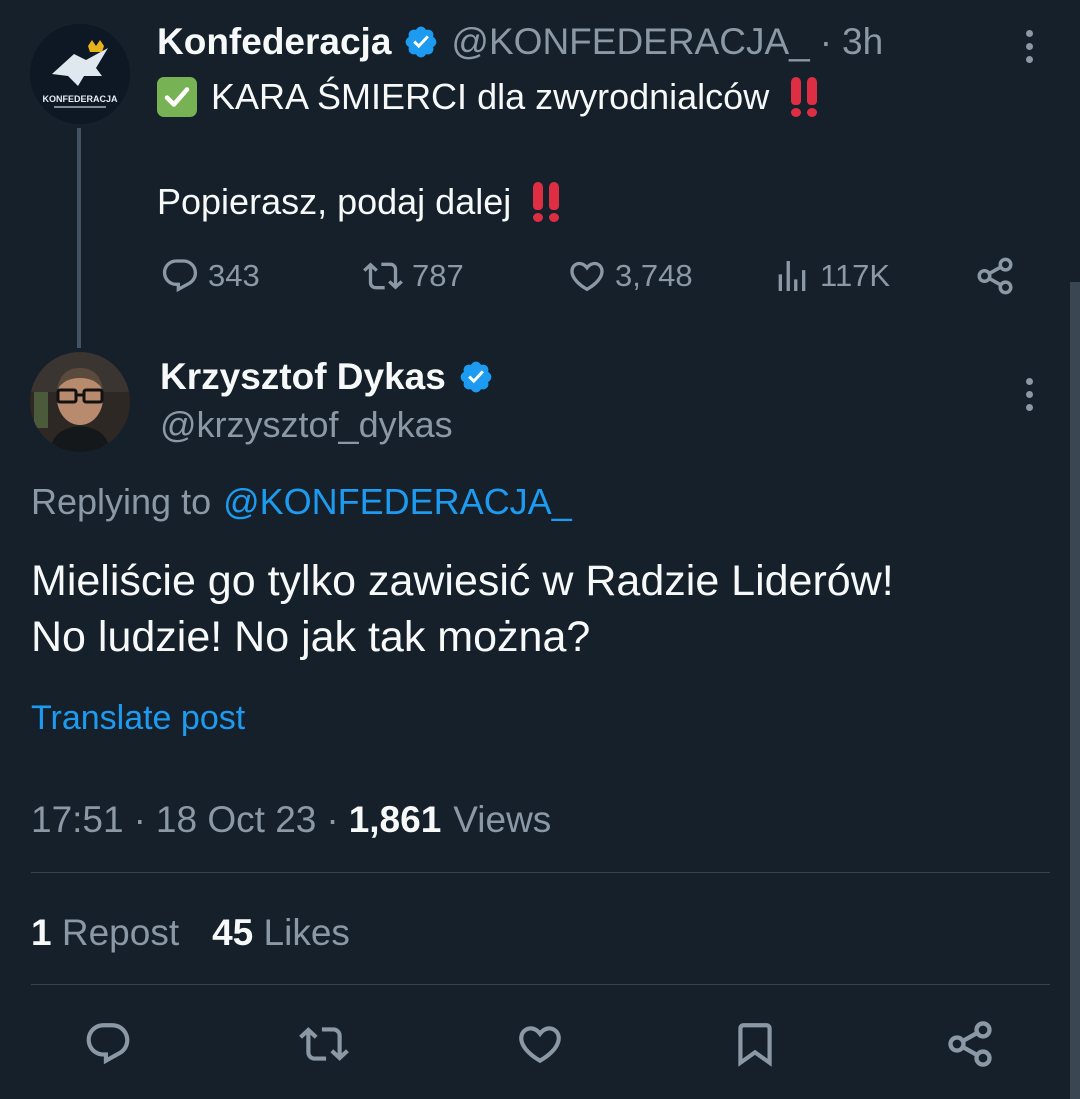 This screenshot has height=1099, width=1080. I want to click on avatar-logo-text: KONFEDERACJA, so click(80, 99).